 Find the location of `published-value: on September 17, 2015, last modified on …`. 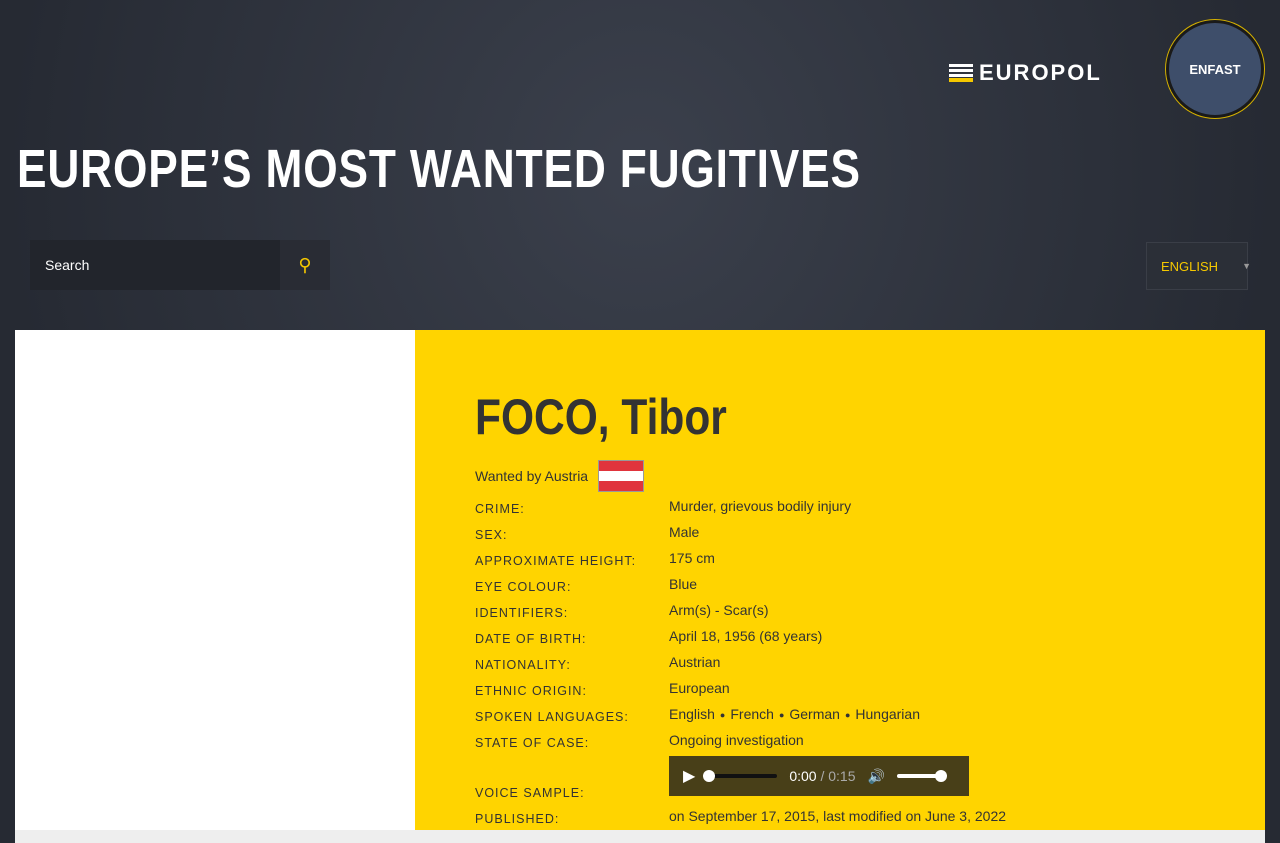

published-value: on September 17, 2015, last modified on … is located at coordinates (838, 816).